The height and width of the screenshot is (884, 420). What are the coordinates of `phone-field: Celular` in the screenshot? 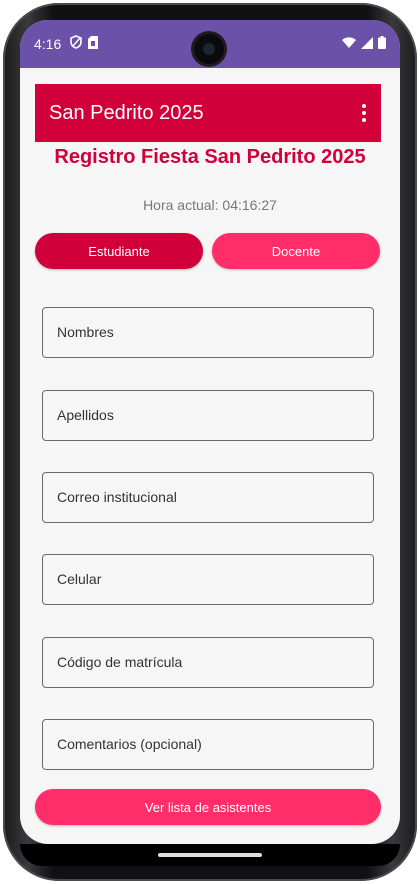 It's located at (208, 579).